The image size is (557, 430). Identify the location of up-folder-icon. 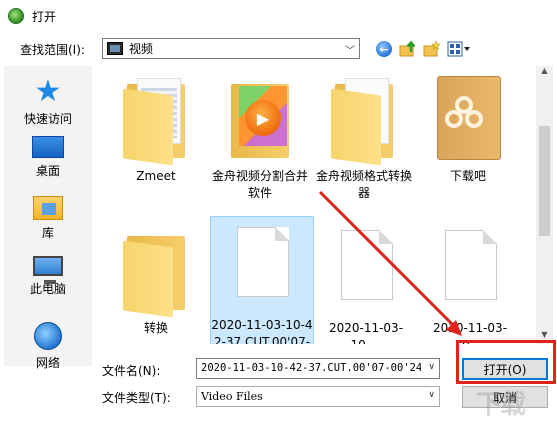
(407, 48).